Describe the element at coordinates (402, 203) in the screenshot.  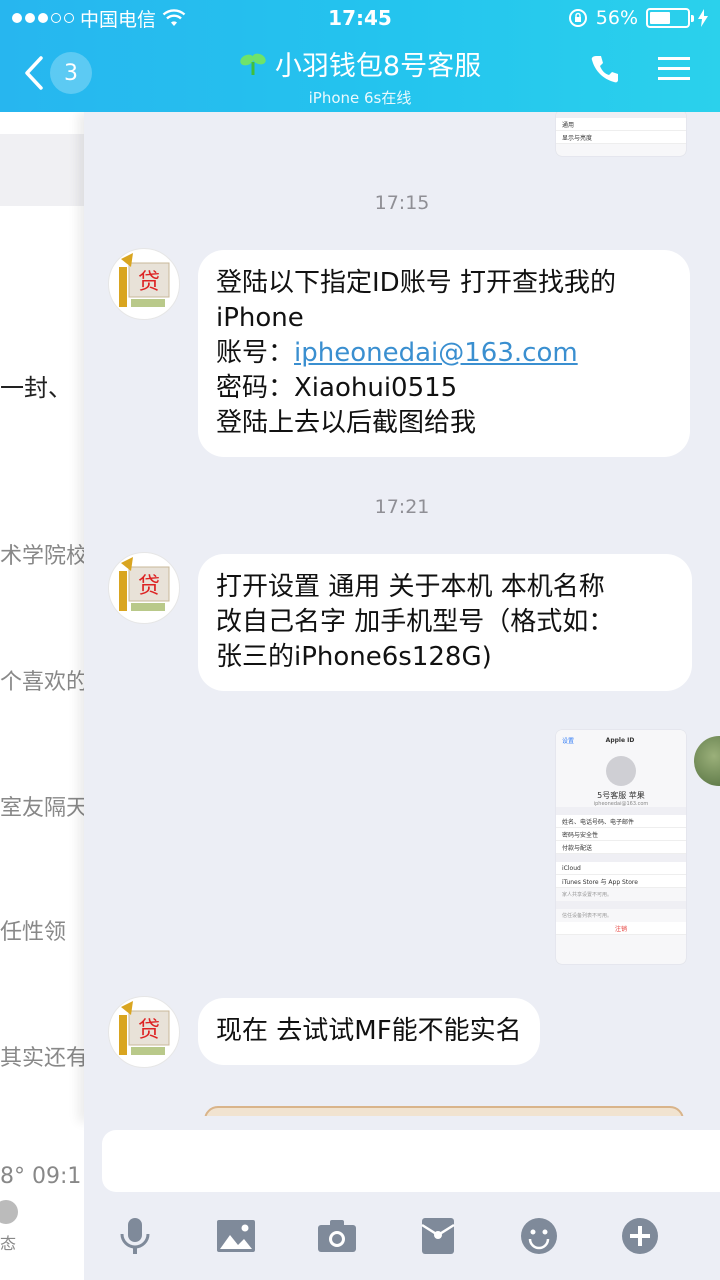
I see `message-timestamp: 17:15` at that location.